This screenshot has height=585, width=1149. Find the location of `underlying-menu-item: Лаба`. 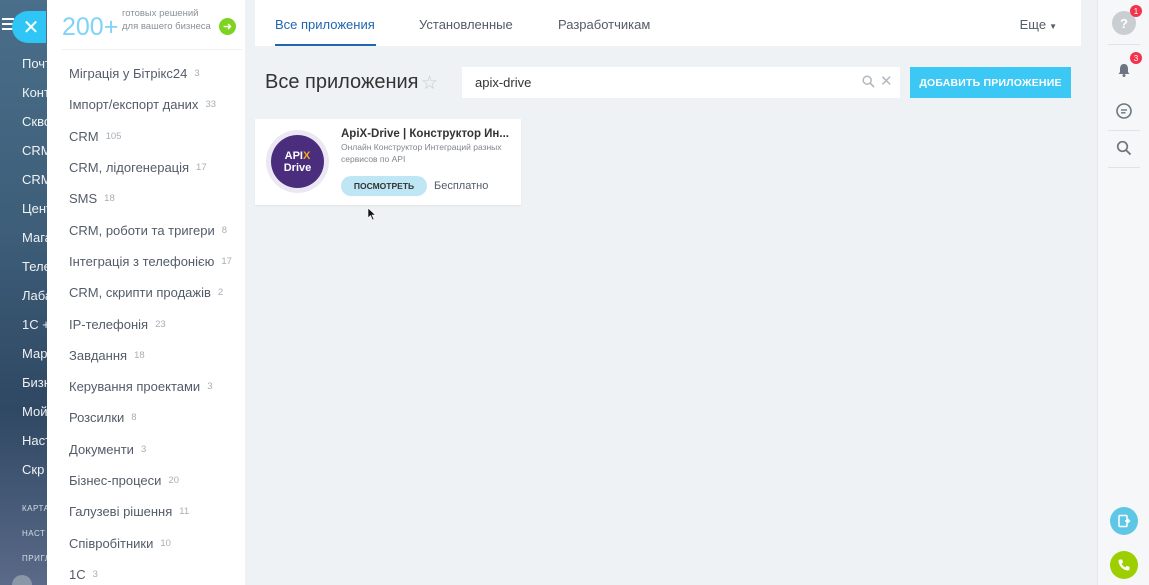

underlying-menu-item: Лаба is located at coordinates (34, 295).